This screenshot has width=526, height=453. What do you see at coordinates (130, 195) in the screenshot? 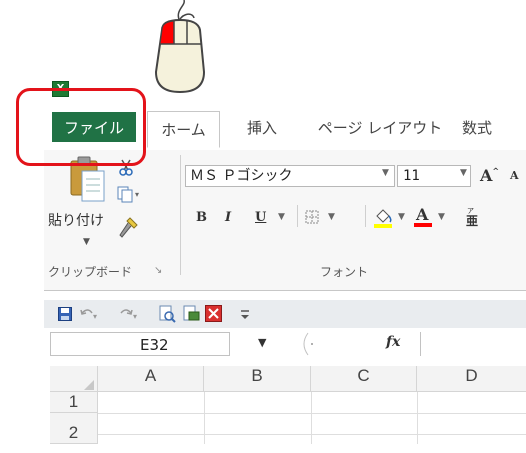
I see `copy-icon: ▾` at bounding box center [130, 195].